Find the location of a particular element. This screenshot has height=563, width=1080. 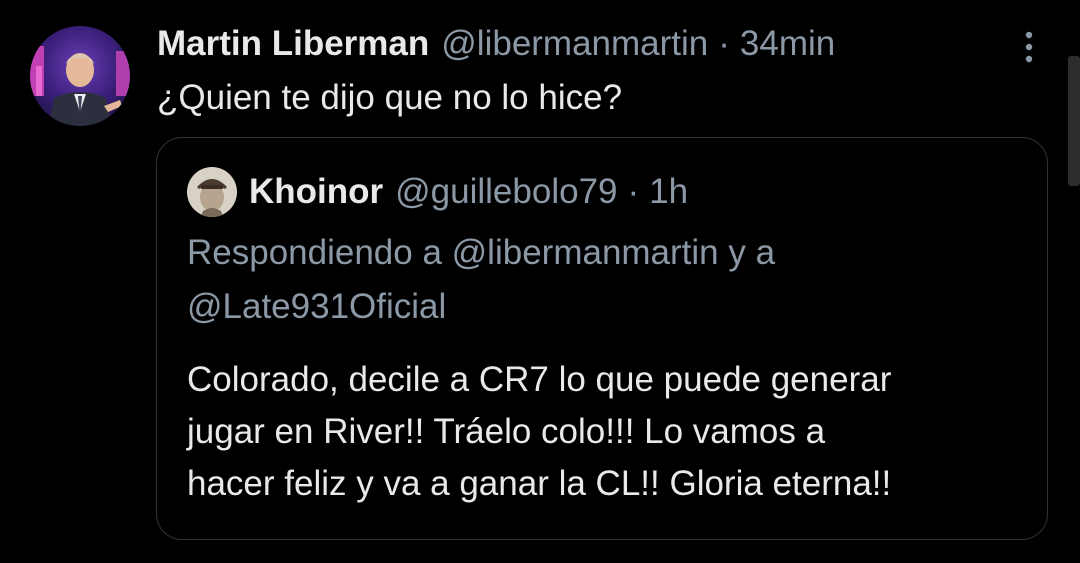

more-vertical-icon is located at coordinates (1029, 47).